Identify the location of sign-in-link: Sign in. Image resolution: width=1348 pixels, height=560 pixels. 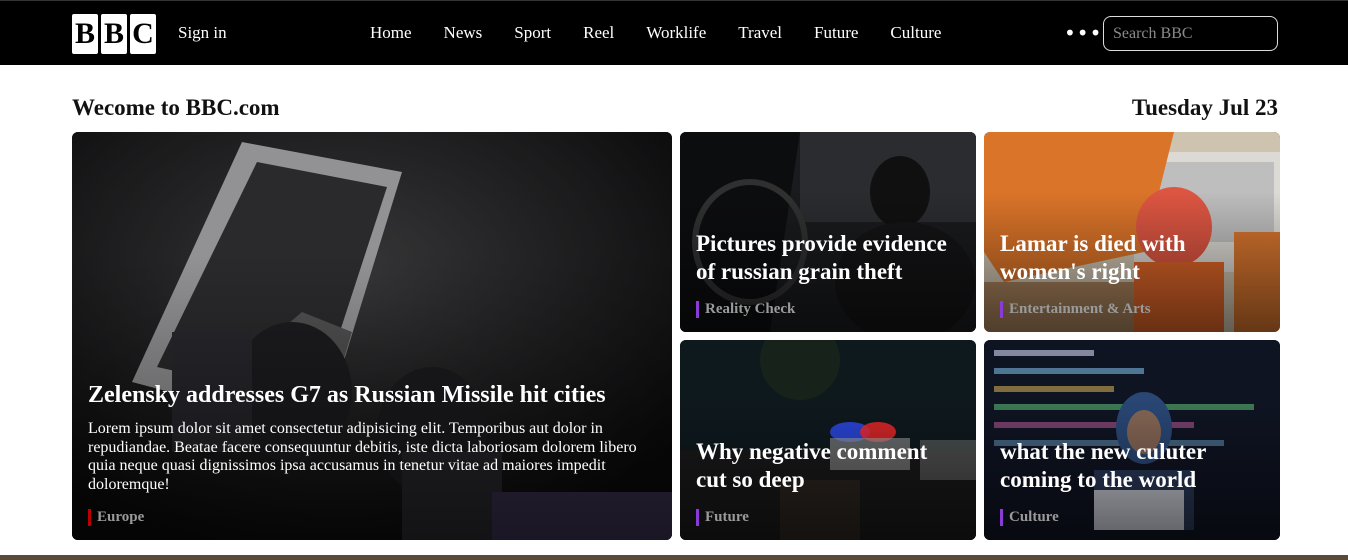
(202, 33).